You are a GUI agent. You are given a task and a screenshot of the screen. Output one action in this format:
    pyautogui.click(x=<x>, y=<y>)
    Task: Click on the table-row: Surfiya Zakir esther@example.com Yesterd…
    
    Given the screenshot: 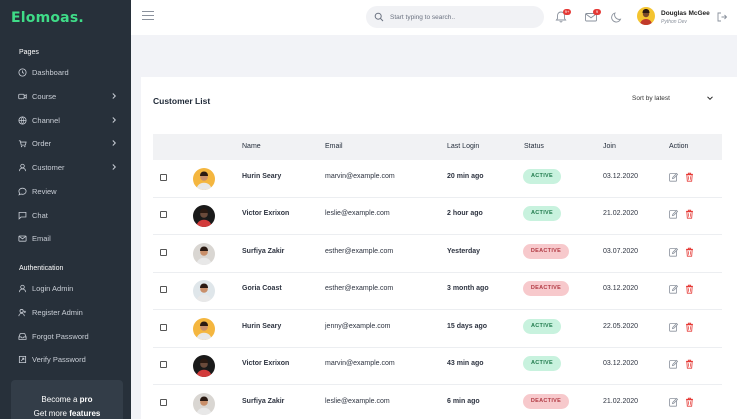 What is the action you would take?
    pyautogui.click(x=437, y=254)
    